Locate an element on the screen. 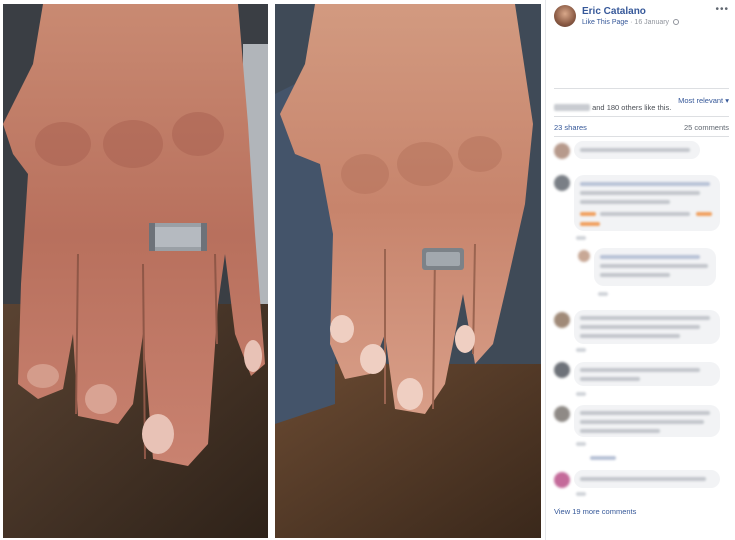 This screenshot has width=735, height=540. likes-summary: and 180 others like this. is located at coordinates (612, 107).